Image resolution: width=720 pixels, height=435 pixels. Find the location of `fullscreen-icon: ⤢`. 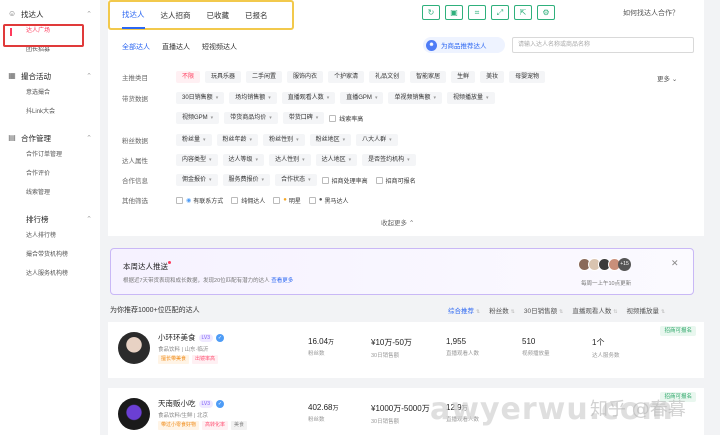

fullscreen-icon: ⤢ is located at coordinates (500, 12).